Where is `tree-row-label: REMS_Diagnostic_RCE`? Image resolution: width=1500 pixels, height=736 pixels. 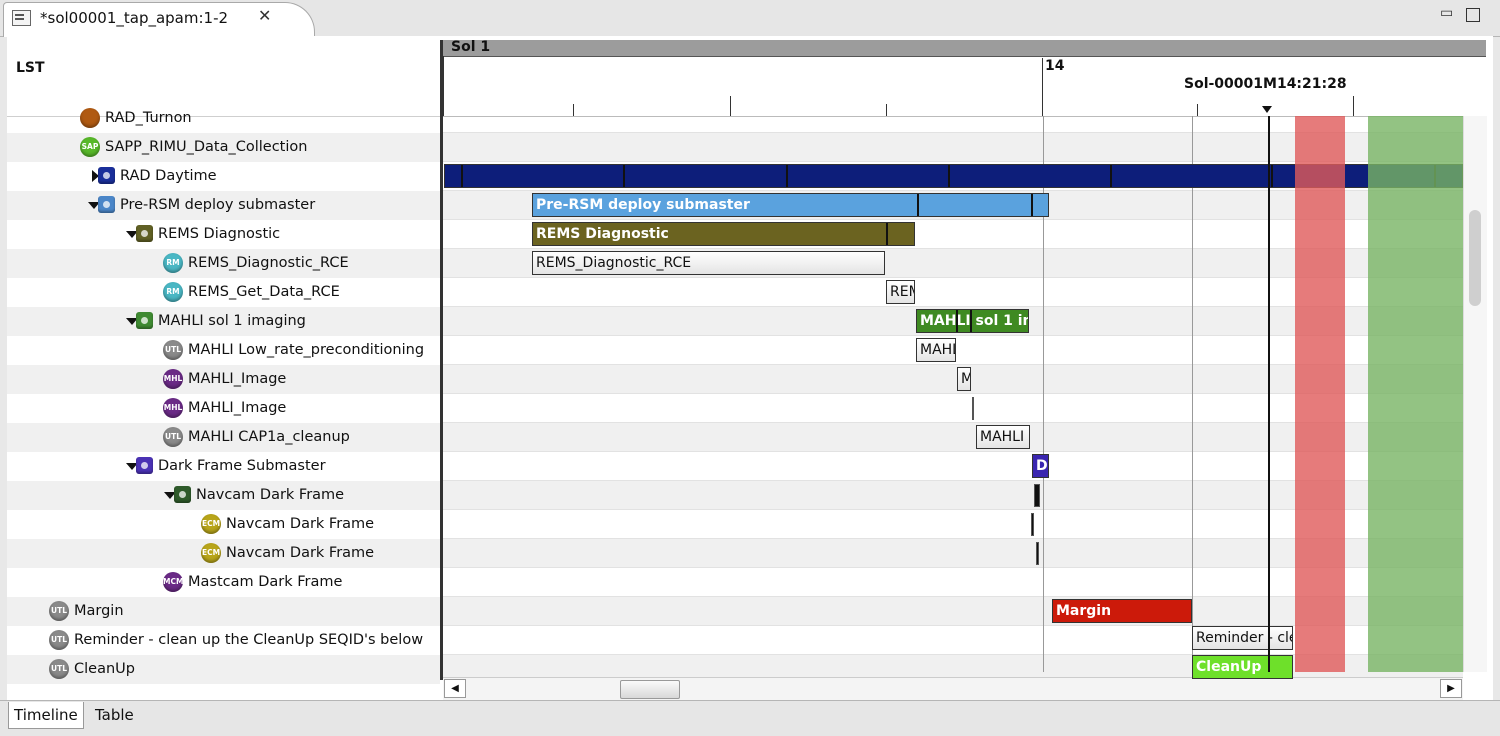
tree-row-label: REMS_Diagnostic_RCE is located at coordinates (268, 263).